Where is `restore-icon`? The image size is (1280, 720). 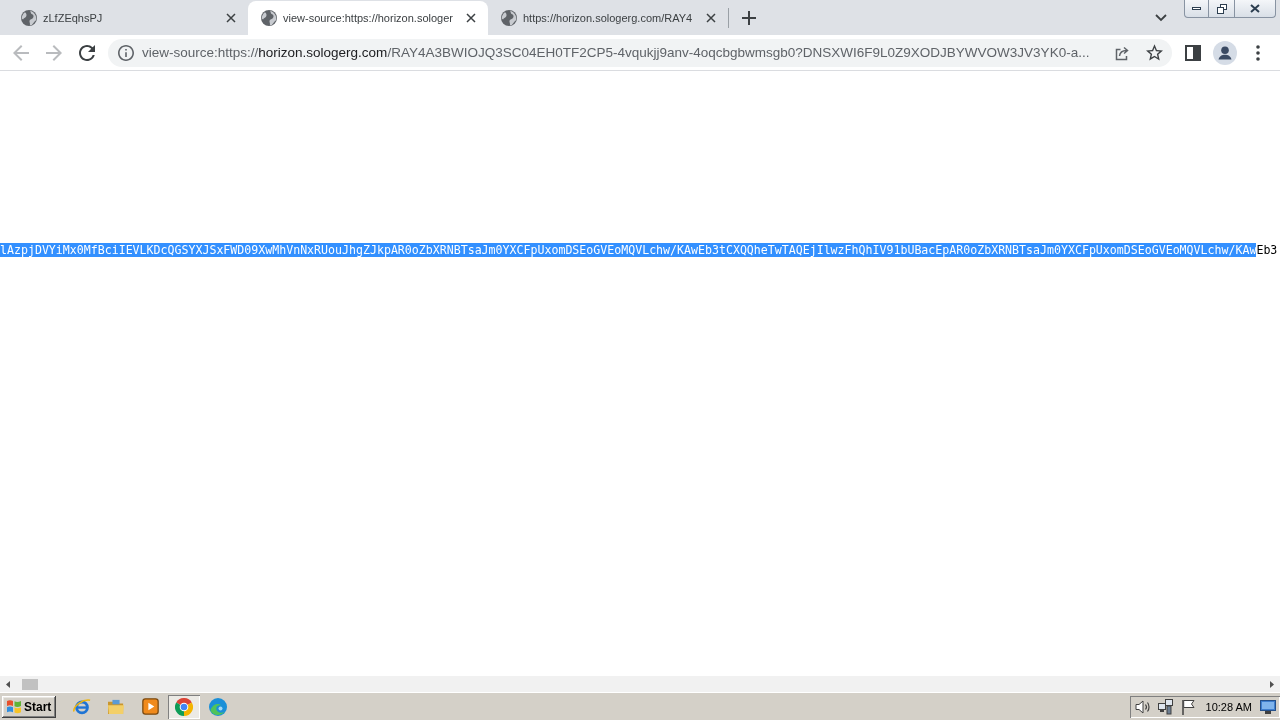
restore-icon is located at coordinates (1221, 8).